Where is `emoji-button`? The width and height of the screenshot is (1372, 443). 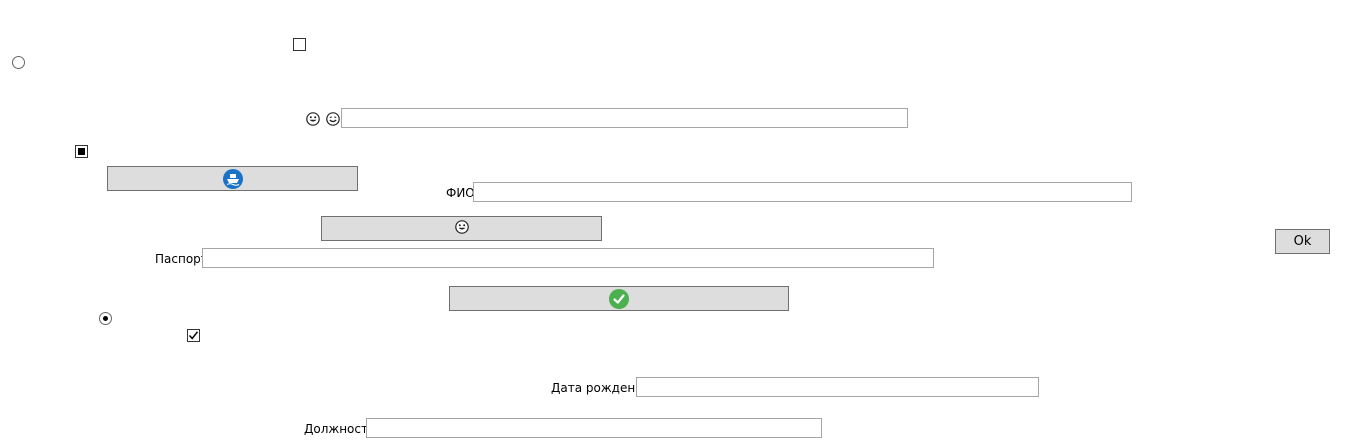 emoji-button is located at coordinates (461, 228).